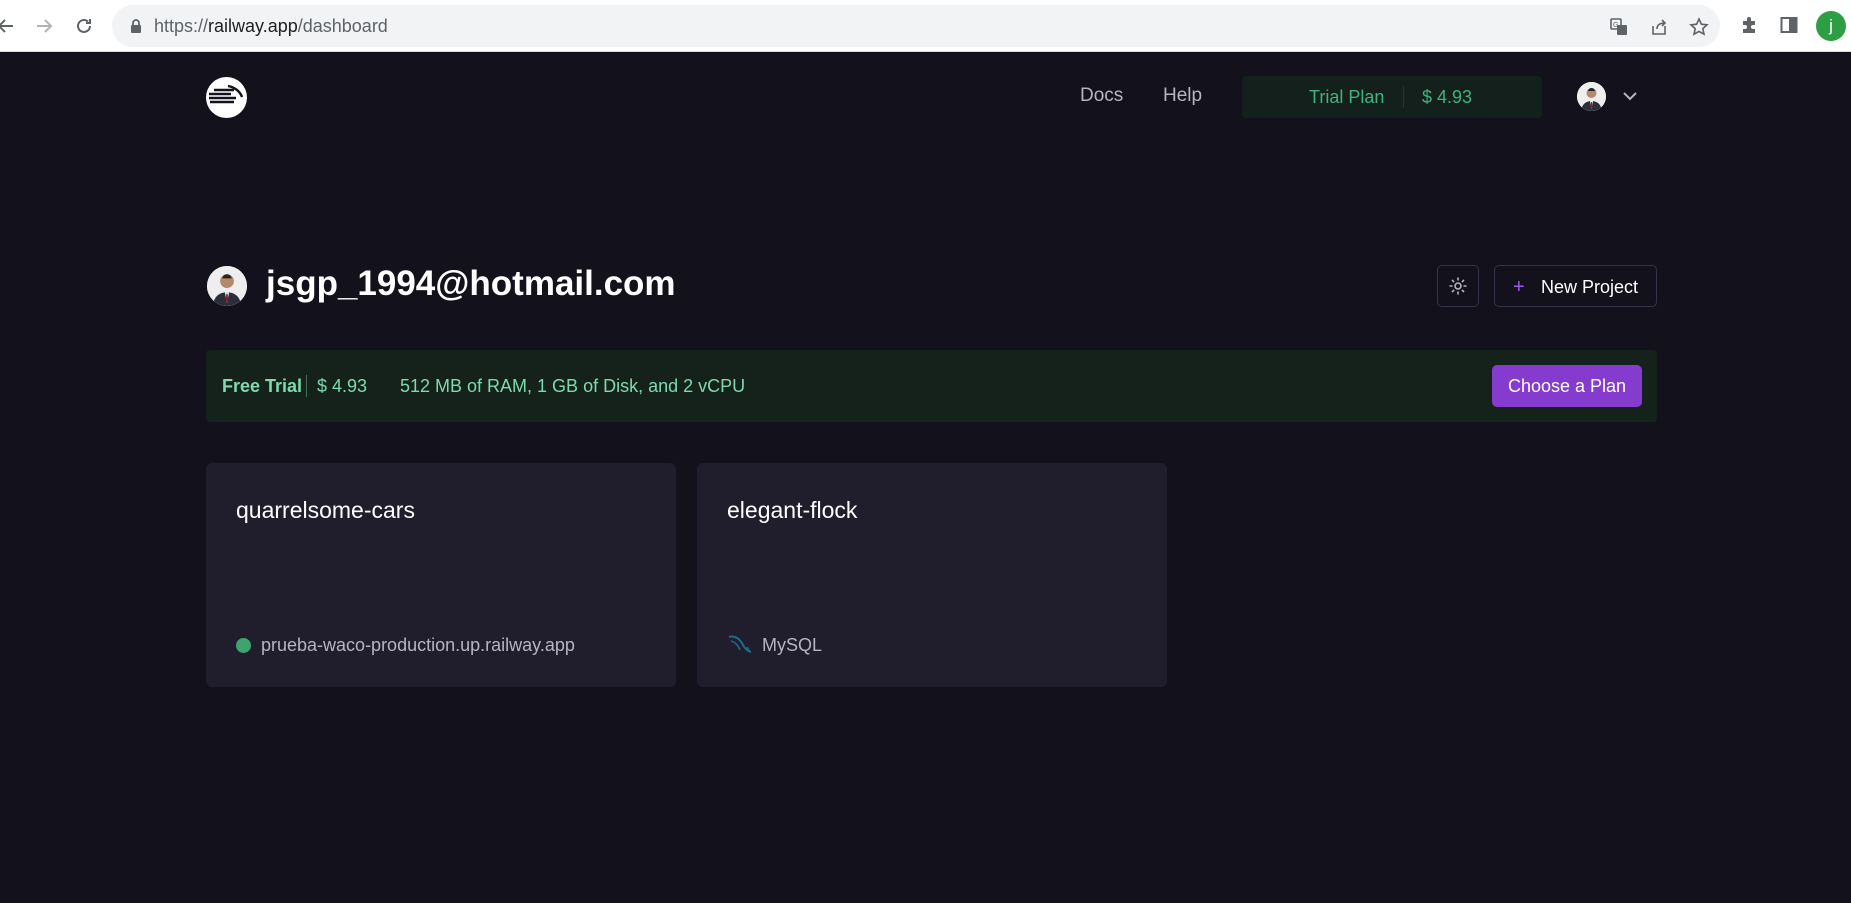 The image size is (1851, 903). Describe the element at coordinates (1749, 25) in the screenshot. I see `extensions-icon` at that location.